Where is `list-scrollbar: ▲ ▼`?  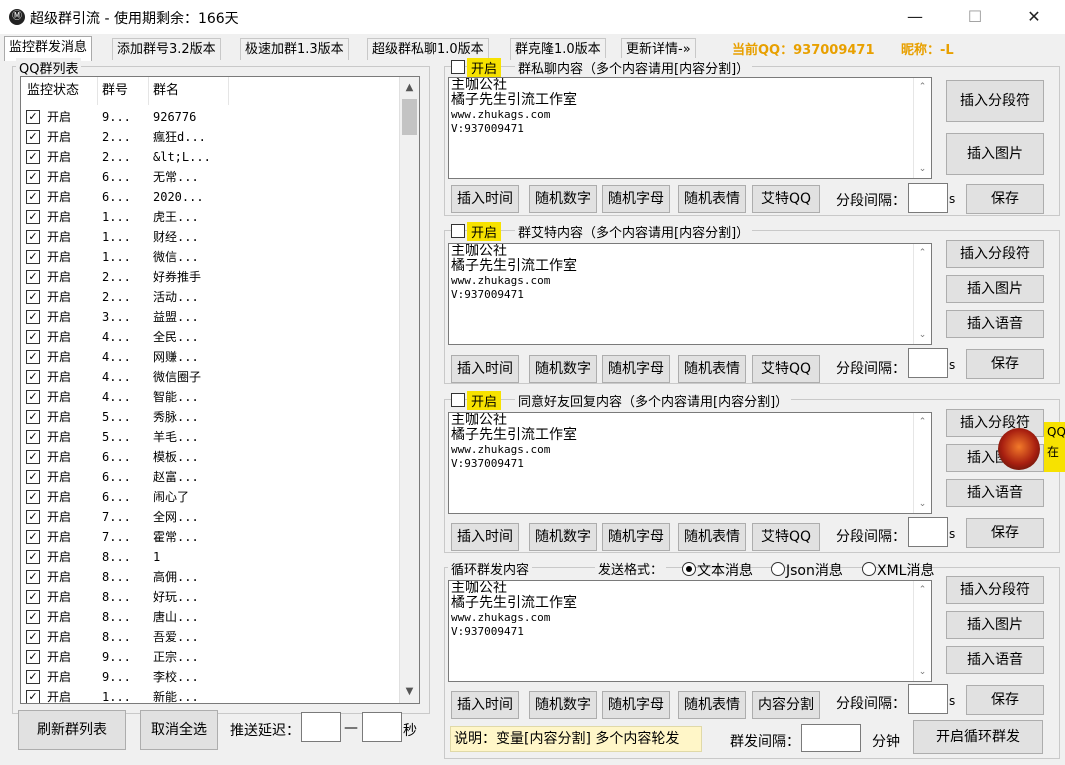
list-scrollbar: ▲ ▼ is located at coordinates (409, 390).